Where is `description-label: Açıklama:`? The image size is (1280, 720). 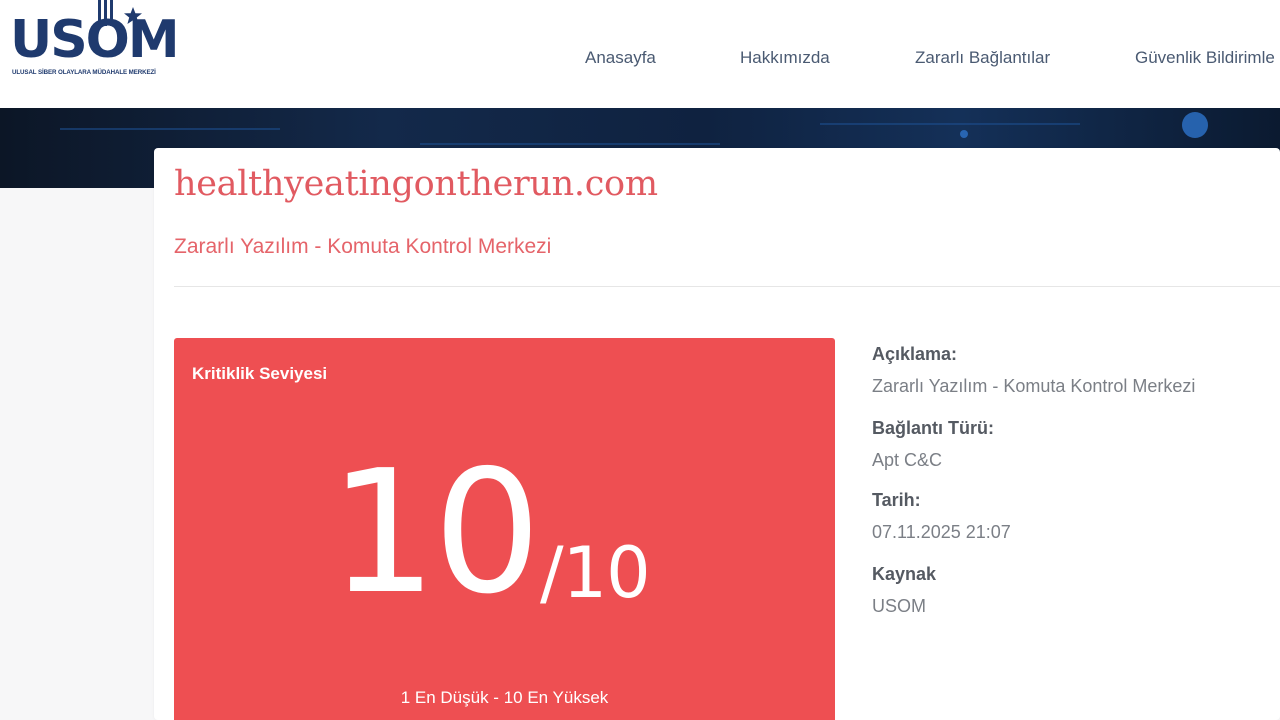 description-label: Açıklama: is located at coordinates (915, 354).